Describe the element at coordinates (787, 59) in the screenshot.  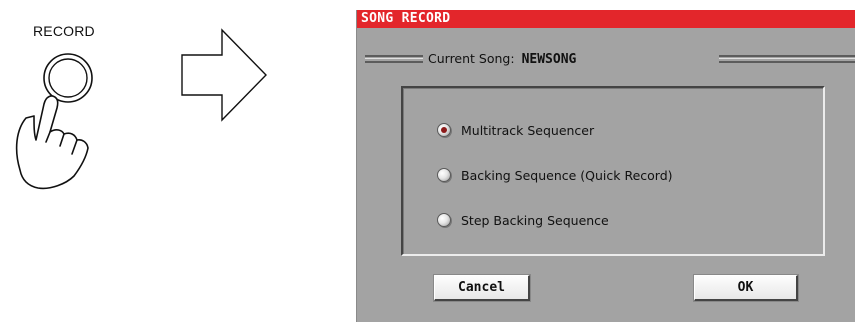
I see `separator-lines-right` at that location.